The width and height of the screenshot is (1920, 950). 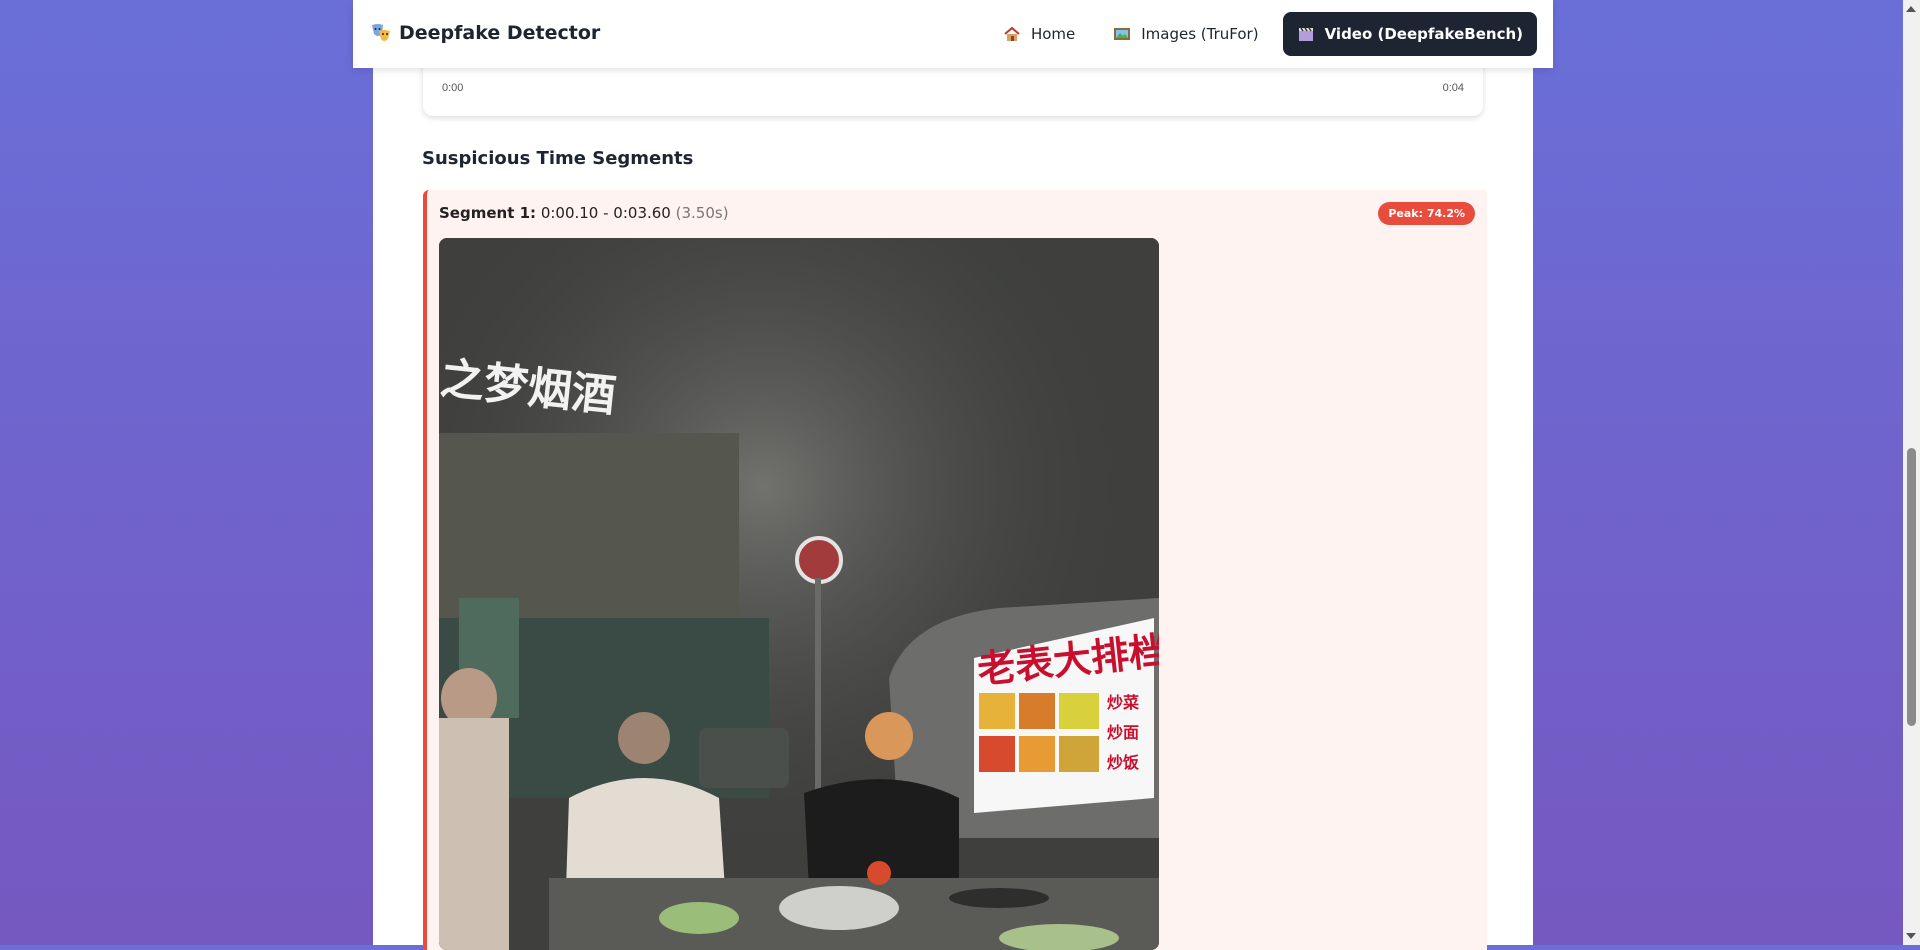 What do you see at coordinates (381, 33) in the screenshot?
I see `theater-masks-icon` at bounding box center [381, 33].